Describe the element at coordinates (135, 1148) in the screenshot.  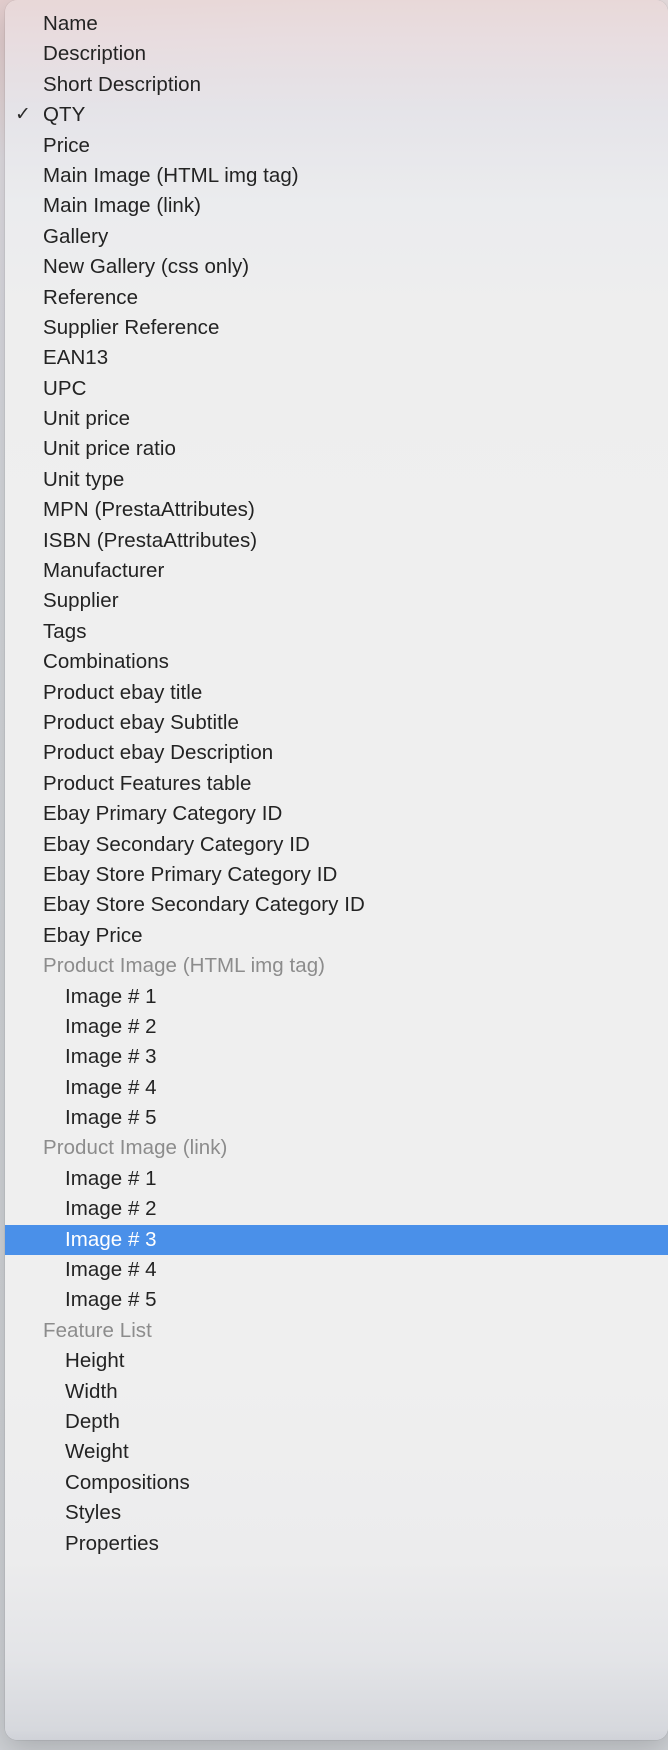
I see `menu-item-label: Product Image (link)` at that location.